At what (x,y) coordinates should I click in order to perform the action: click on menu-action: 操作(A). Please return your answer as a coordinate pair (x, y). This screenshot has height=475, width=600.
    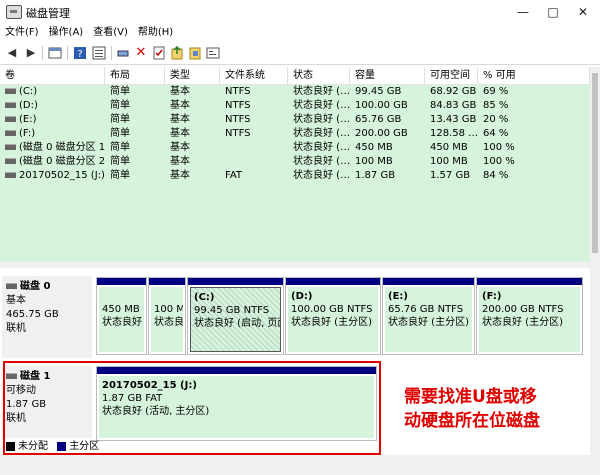
    Looking at the image, I should click on (66, 33).